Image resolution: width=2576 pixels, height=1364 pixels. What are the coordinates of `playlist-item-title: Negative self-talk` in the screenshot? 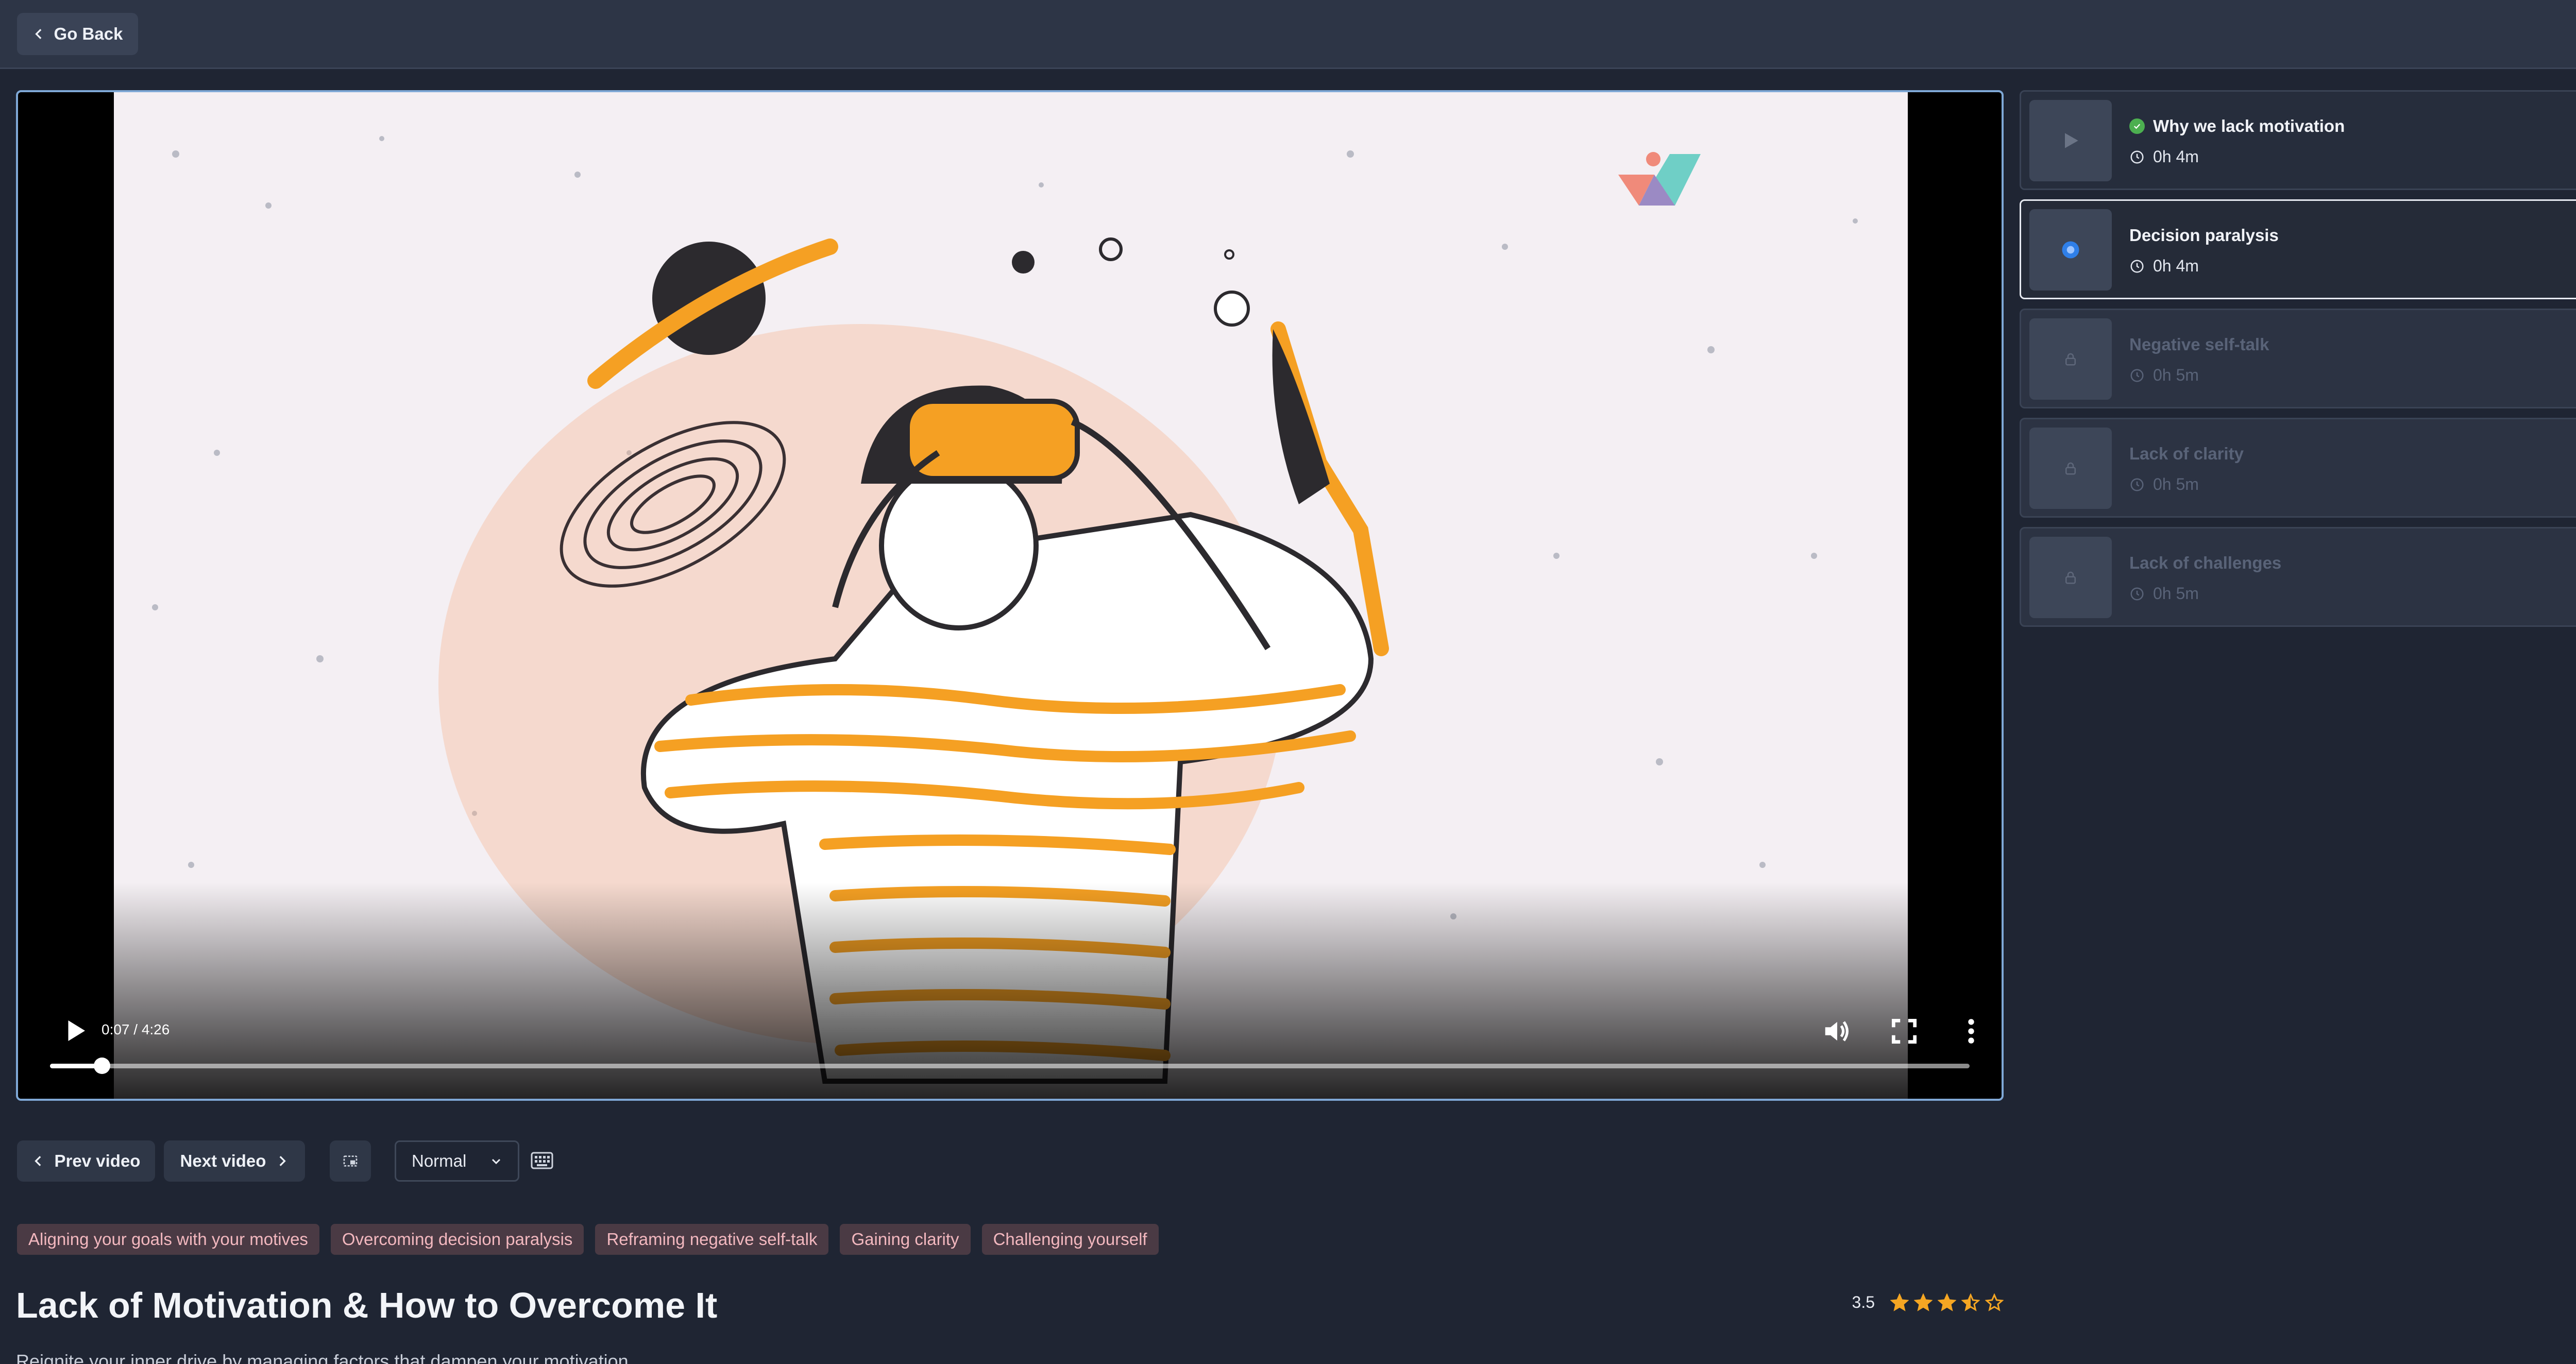 It's located at (2199, 344).